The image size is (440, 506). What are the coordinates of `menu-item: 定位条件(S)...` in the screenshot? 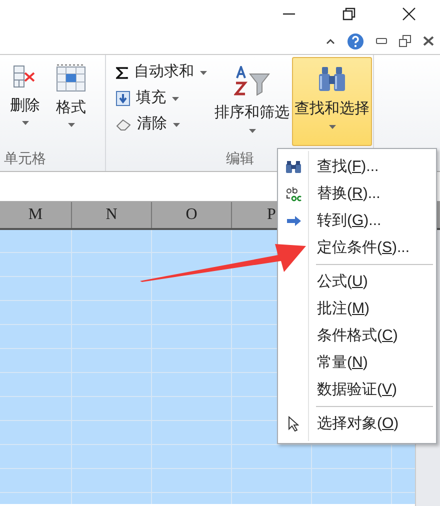 It's located at (363, 248).